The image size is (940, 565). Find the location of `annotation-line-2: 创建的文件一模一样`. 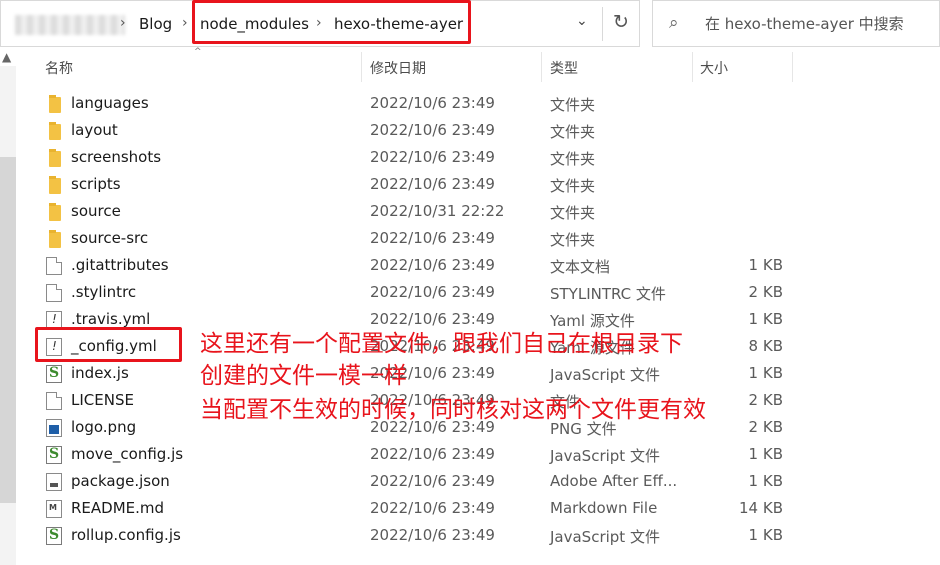

annotation-line-2: 创建的文件一模一样 is located at coordinates (303, 376).